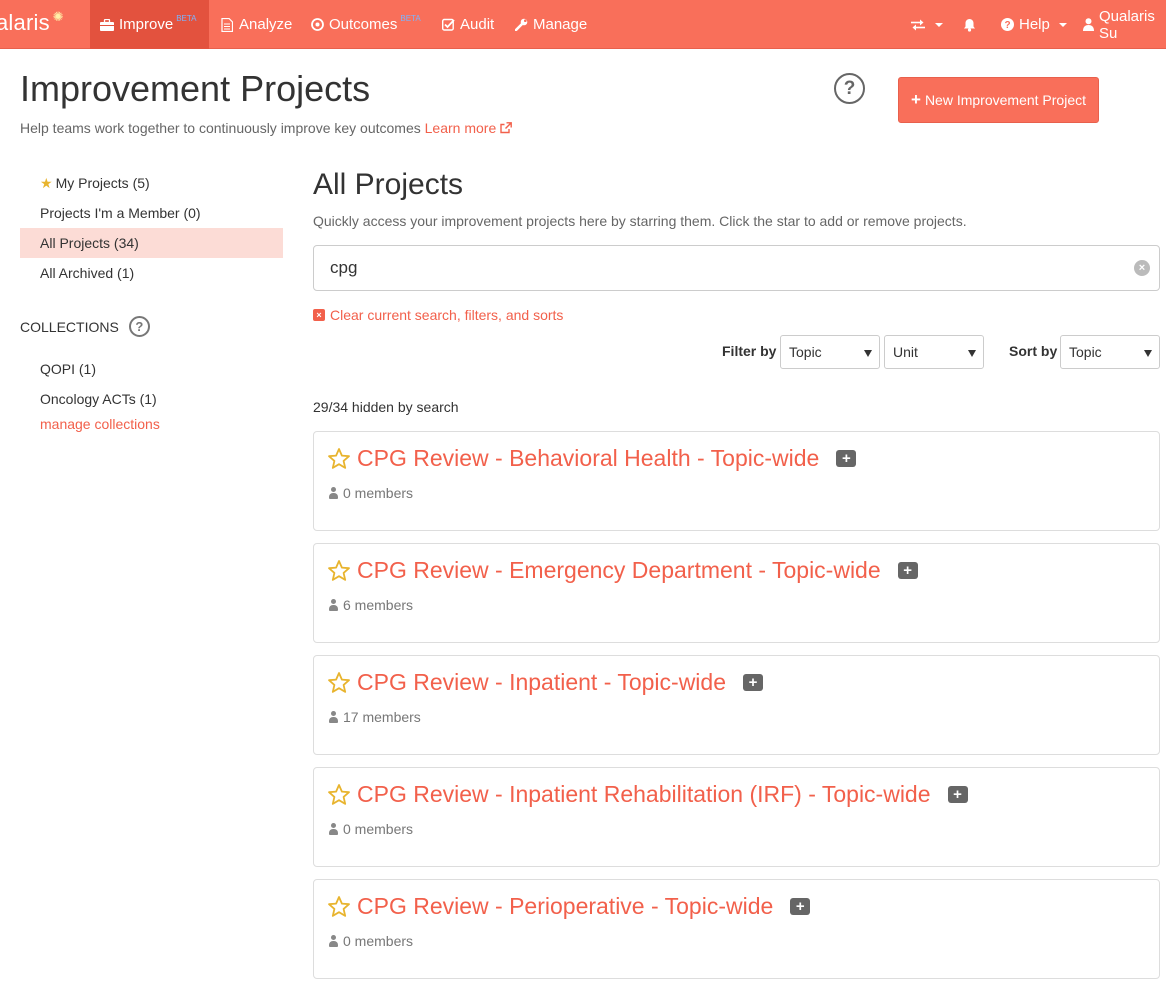  I want to click on sidebar-item-label: My Projects (5), so click(102, 183).